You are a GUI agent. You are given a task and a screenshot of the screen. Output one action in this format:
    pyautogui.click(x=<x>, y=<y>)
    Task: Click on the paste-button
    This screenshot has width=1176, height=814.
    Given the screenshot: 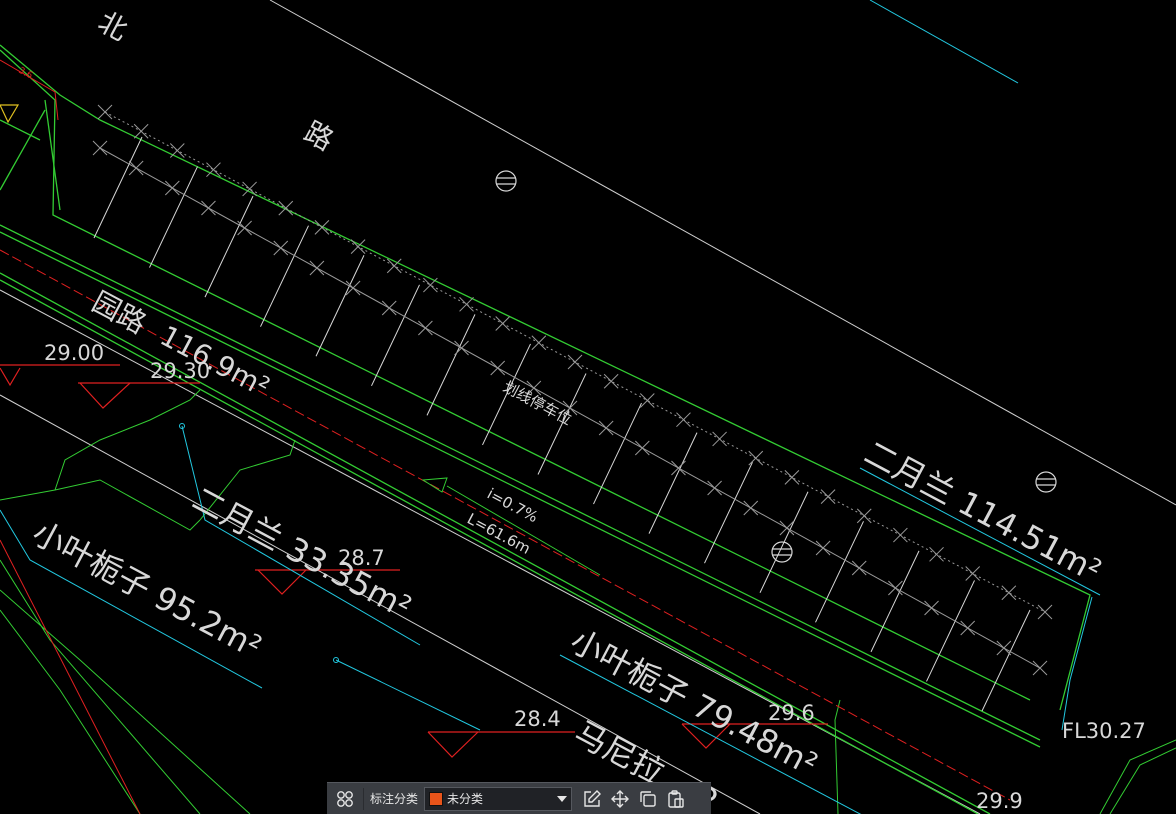 What is the action you would take?
    pyautogui.click(x=676, y=799)
    